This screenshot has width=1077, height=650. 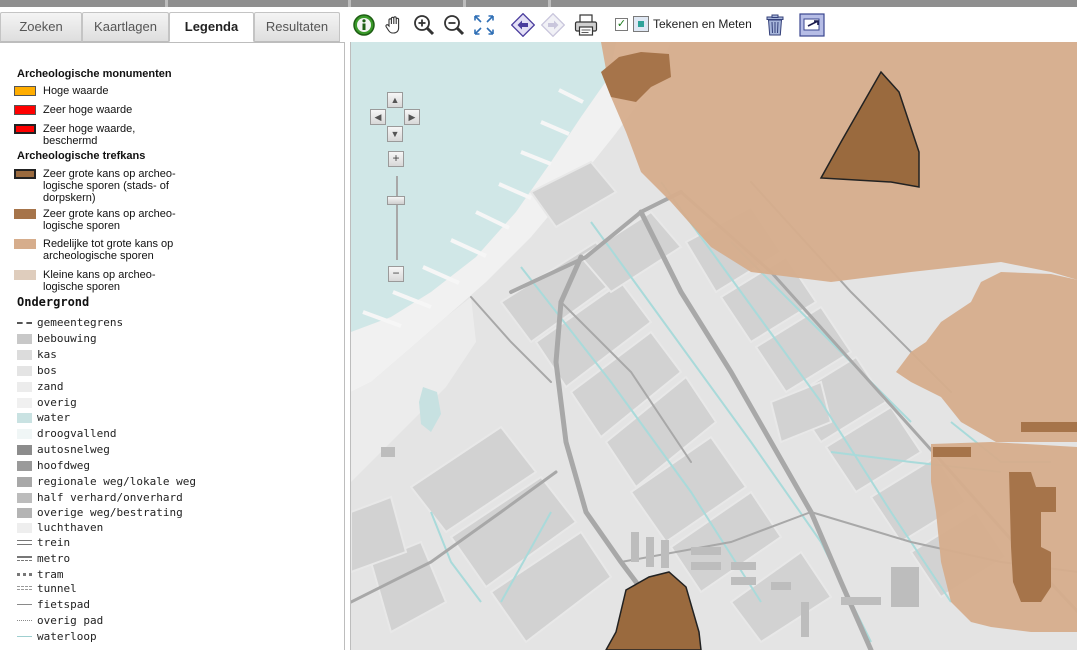 What do you see at coordinates (41, 27) in the screenshot?
I see `tab-zoeken: Zoeken` at bounding box center [41, 27].